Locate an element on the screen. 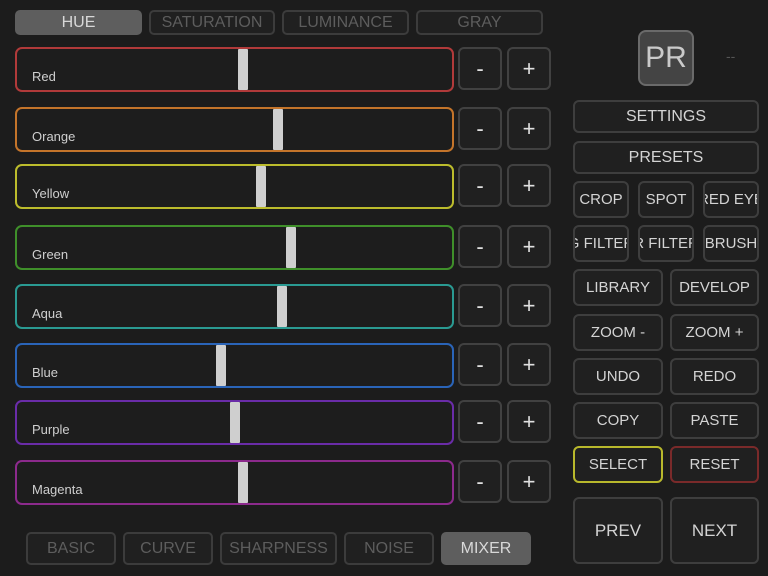 Image resolution: width=768 pixels, height=576 pixels. purple-plus-button: + is located at coordinates (529, 421).